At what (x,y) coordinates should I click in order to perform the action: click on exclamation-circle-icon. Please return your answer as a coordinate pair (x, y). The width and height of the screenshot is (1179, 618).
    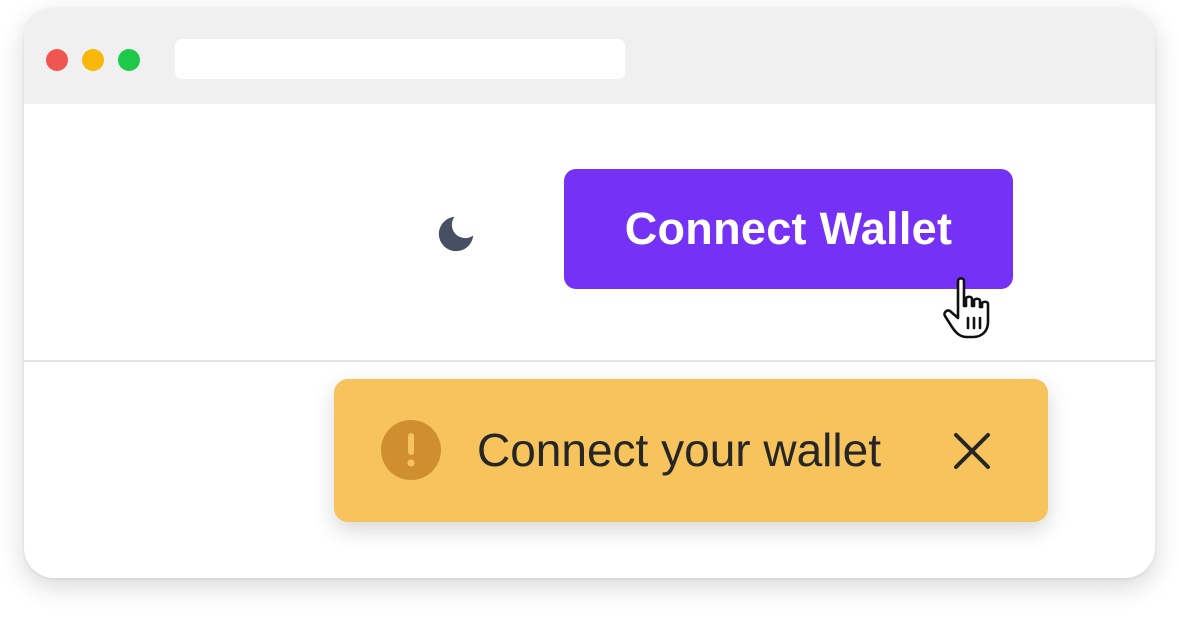
    Looking at the image, I should click on (411, 450).